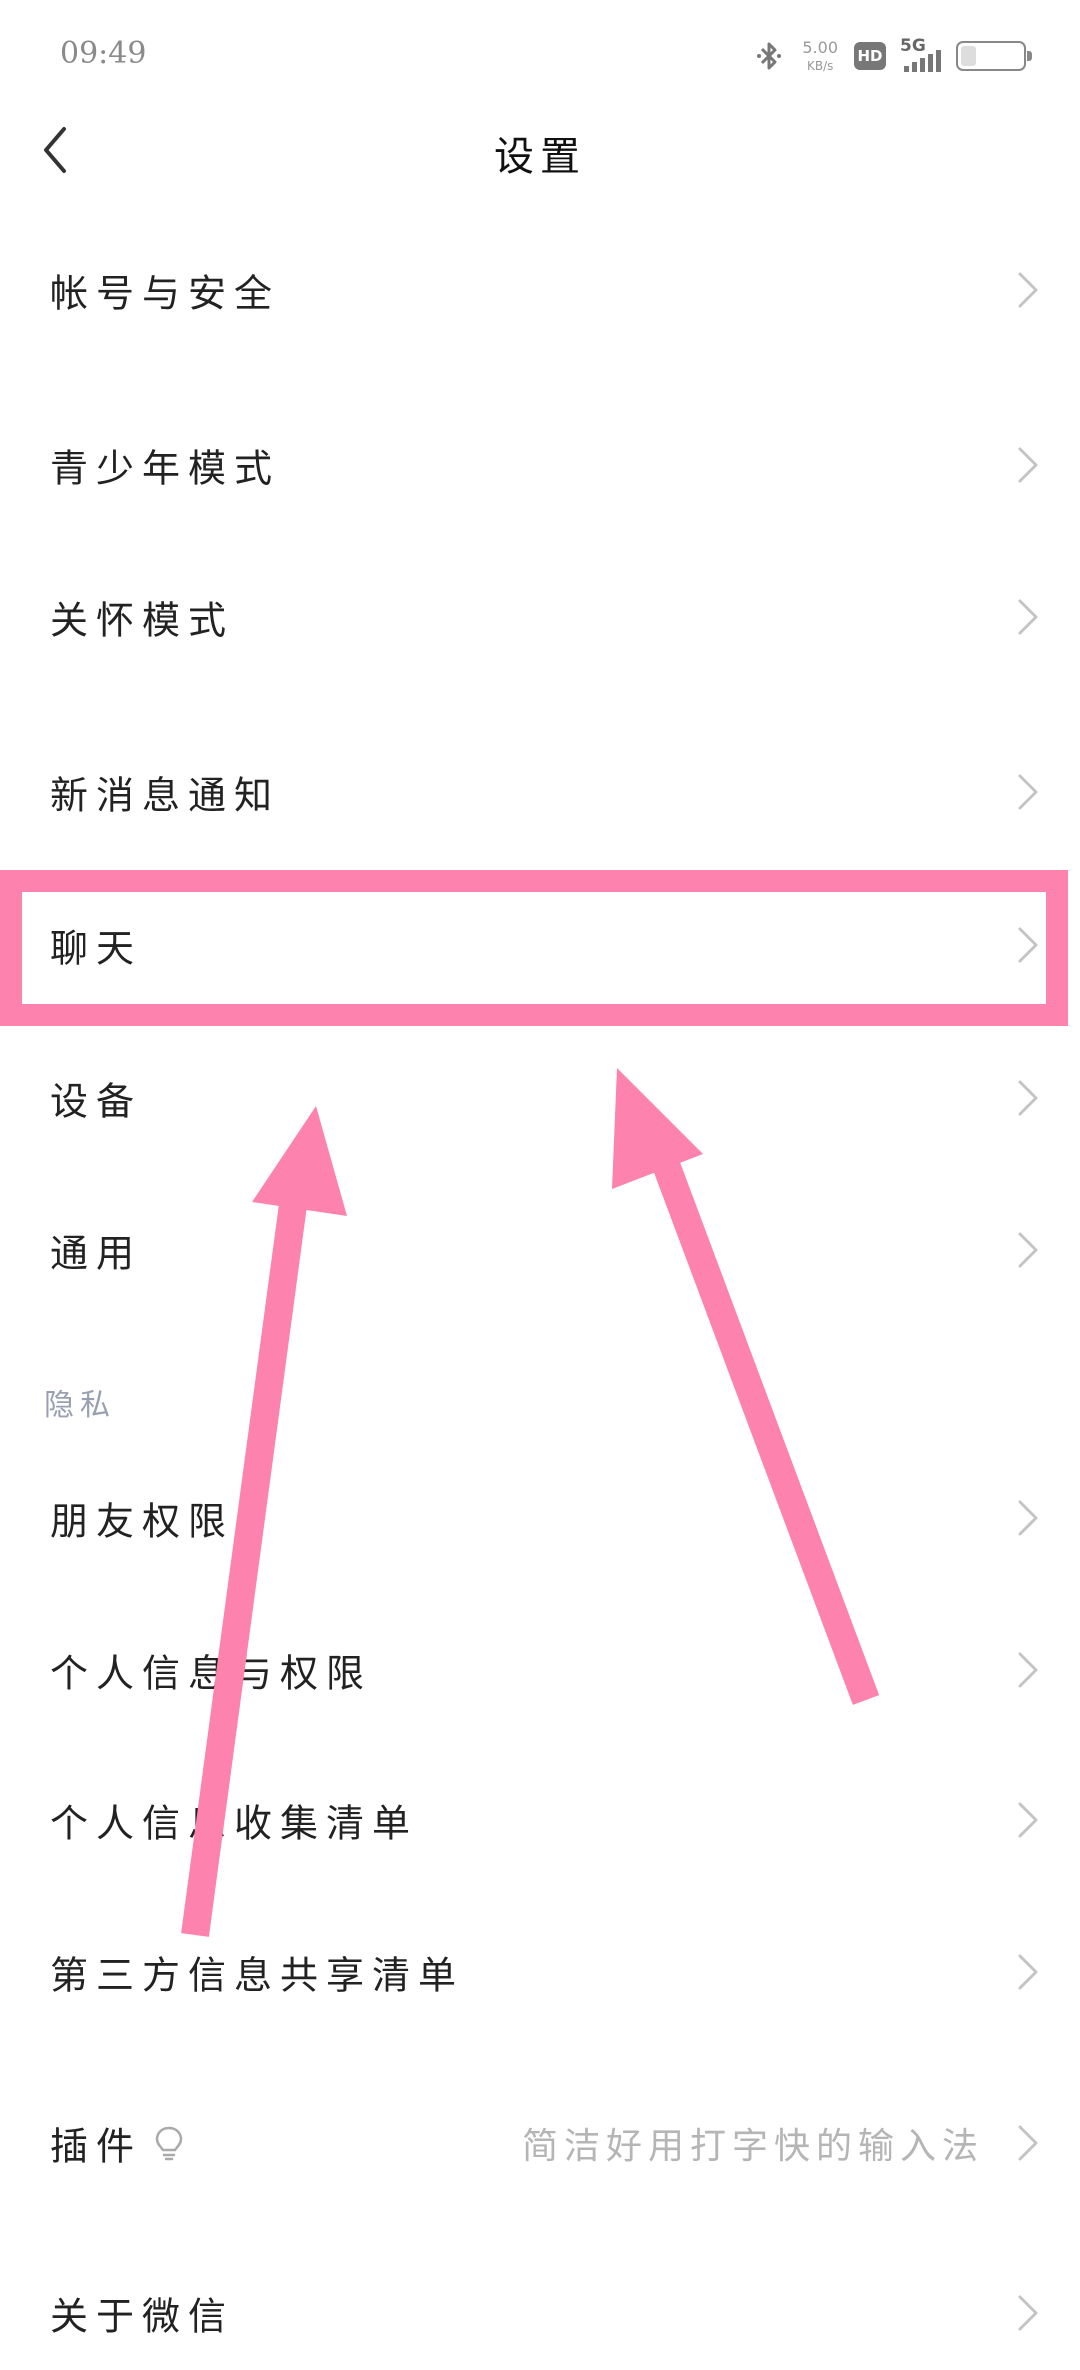 The width and height of the screenshot is (1080, 2370). I want to click on lightbulb-icon, so click(169, 2143).